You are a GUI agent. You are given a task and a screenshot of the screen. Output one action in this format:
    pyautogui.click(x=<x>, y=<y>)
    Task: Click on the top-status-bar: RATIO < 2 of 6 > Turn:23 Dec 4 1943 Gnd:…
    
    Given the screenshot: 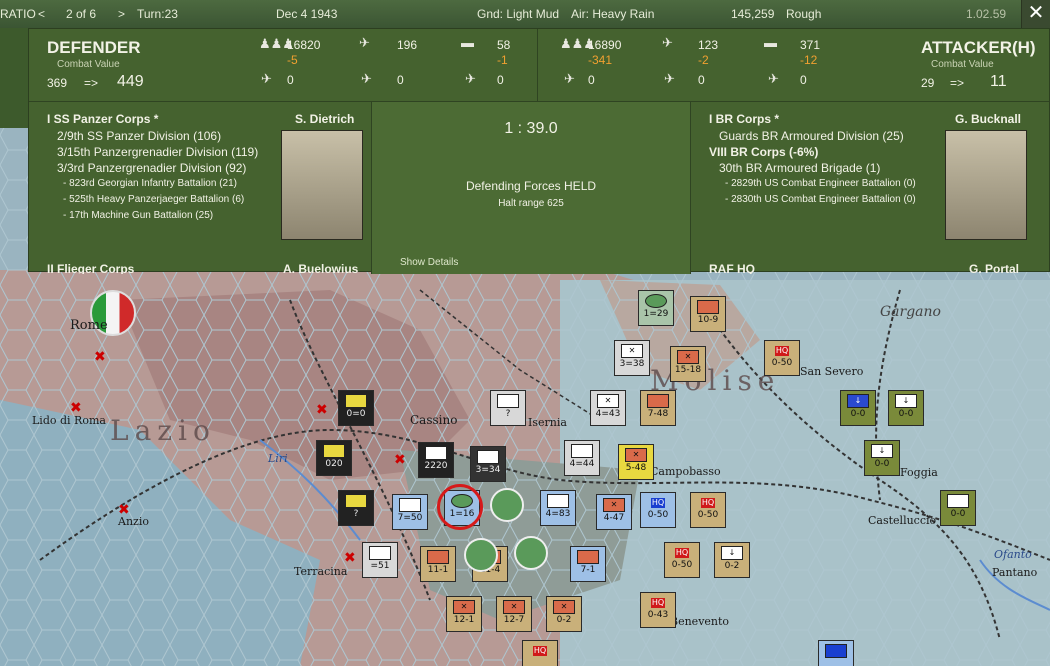 What is the action you would take?
    pyautogui.click(x=525, y=14)
    